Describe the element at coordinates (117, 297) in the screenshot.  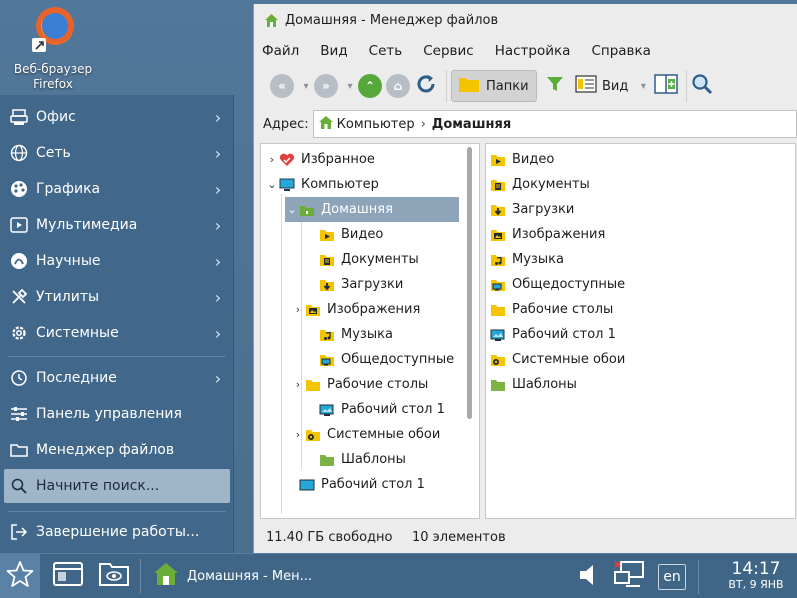
I see `menu-item-utilities: Утилиты ›` at that location.